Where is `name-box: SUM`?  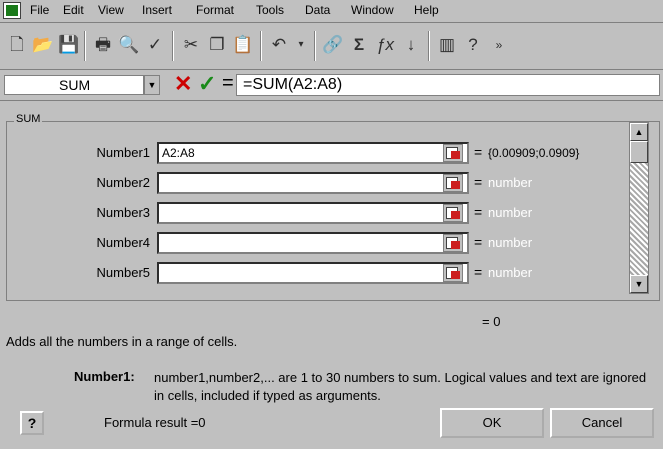 name-box: SUM is located at coordinates (74, 85).